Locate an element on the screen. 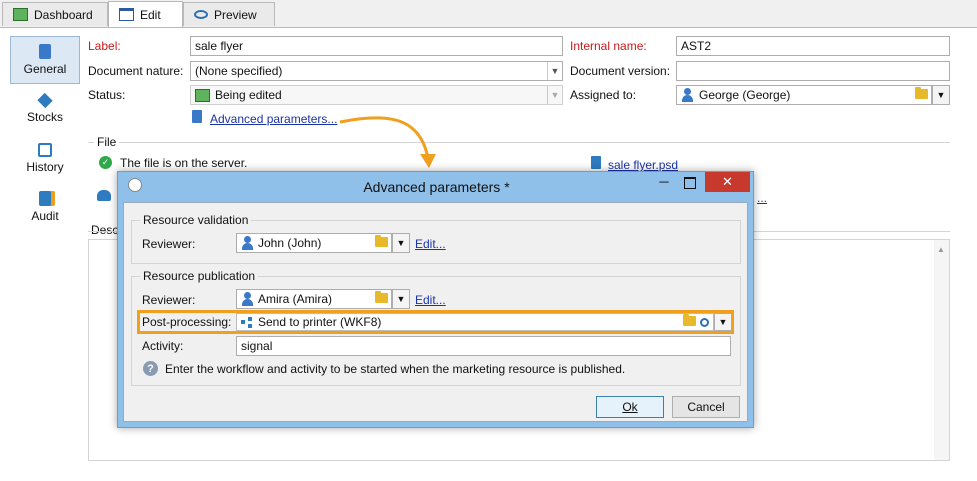 The height and width of the screenshot is (481, 977). stack-icon is located at coordinates (45, 100).